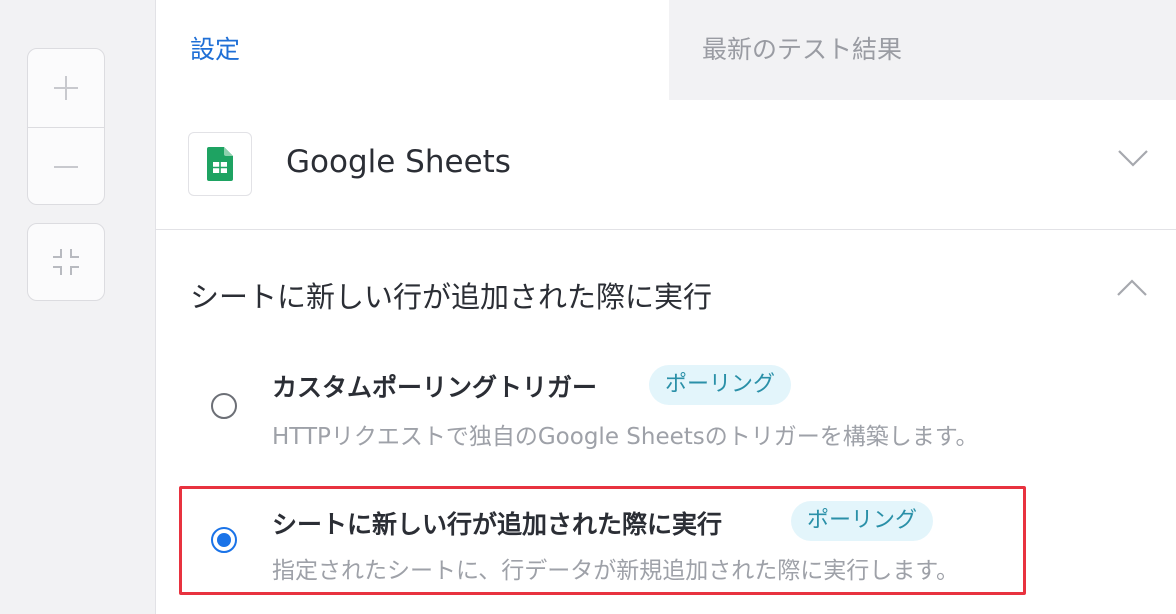  What do you see at coordinates (602, 540) in the screenshot?
I see `selection-highlight-box` at bounding box center [602, 540].